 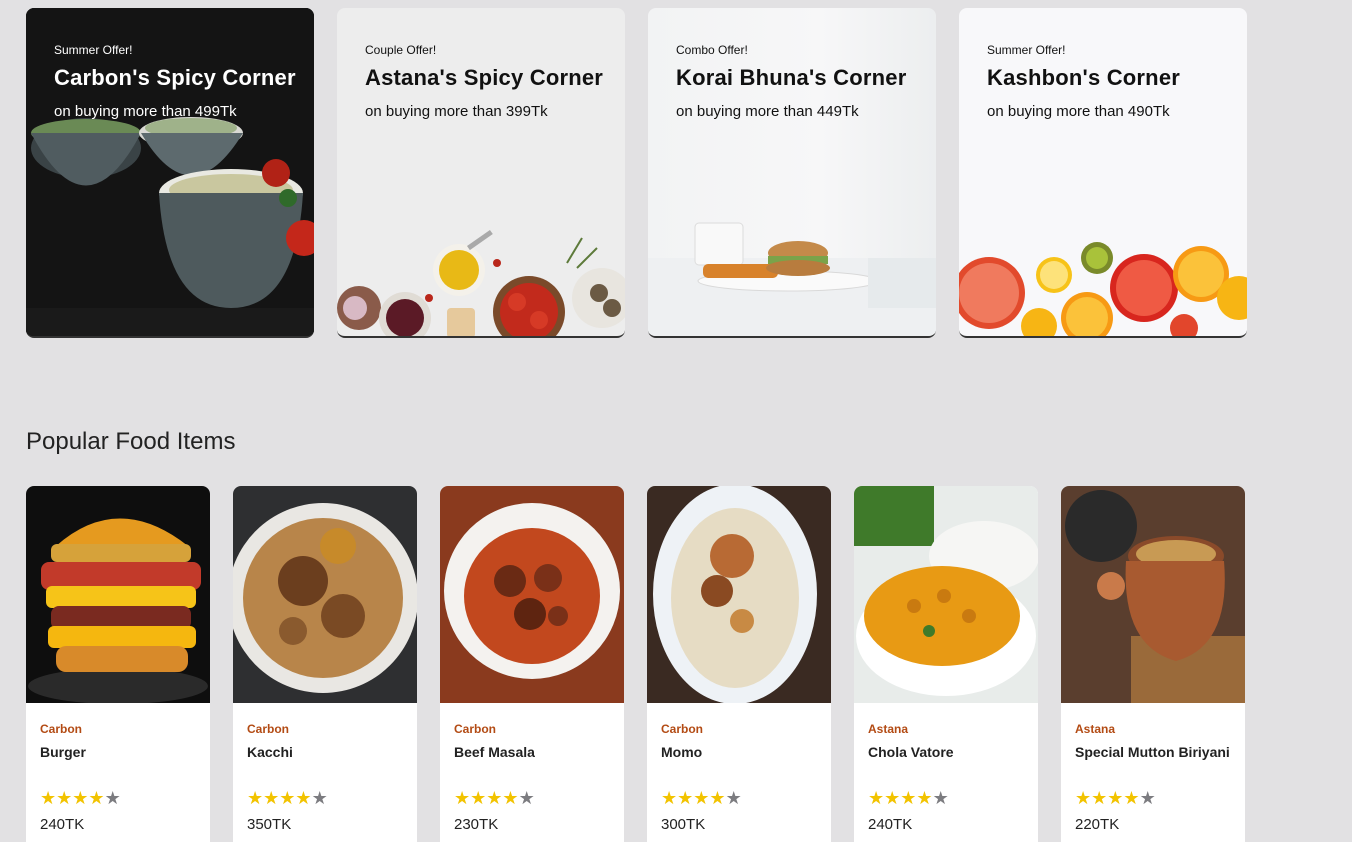 I want to click on food-name: Kacchi, so click(x=270, y=752).